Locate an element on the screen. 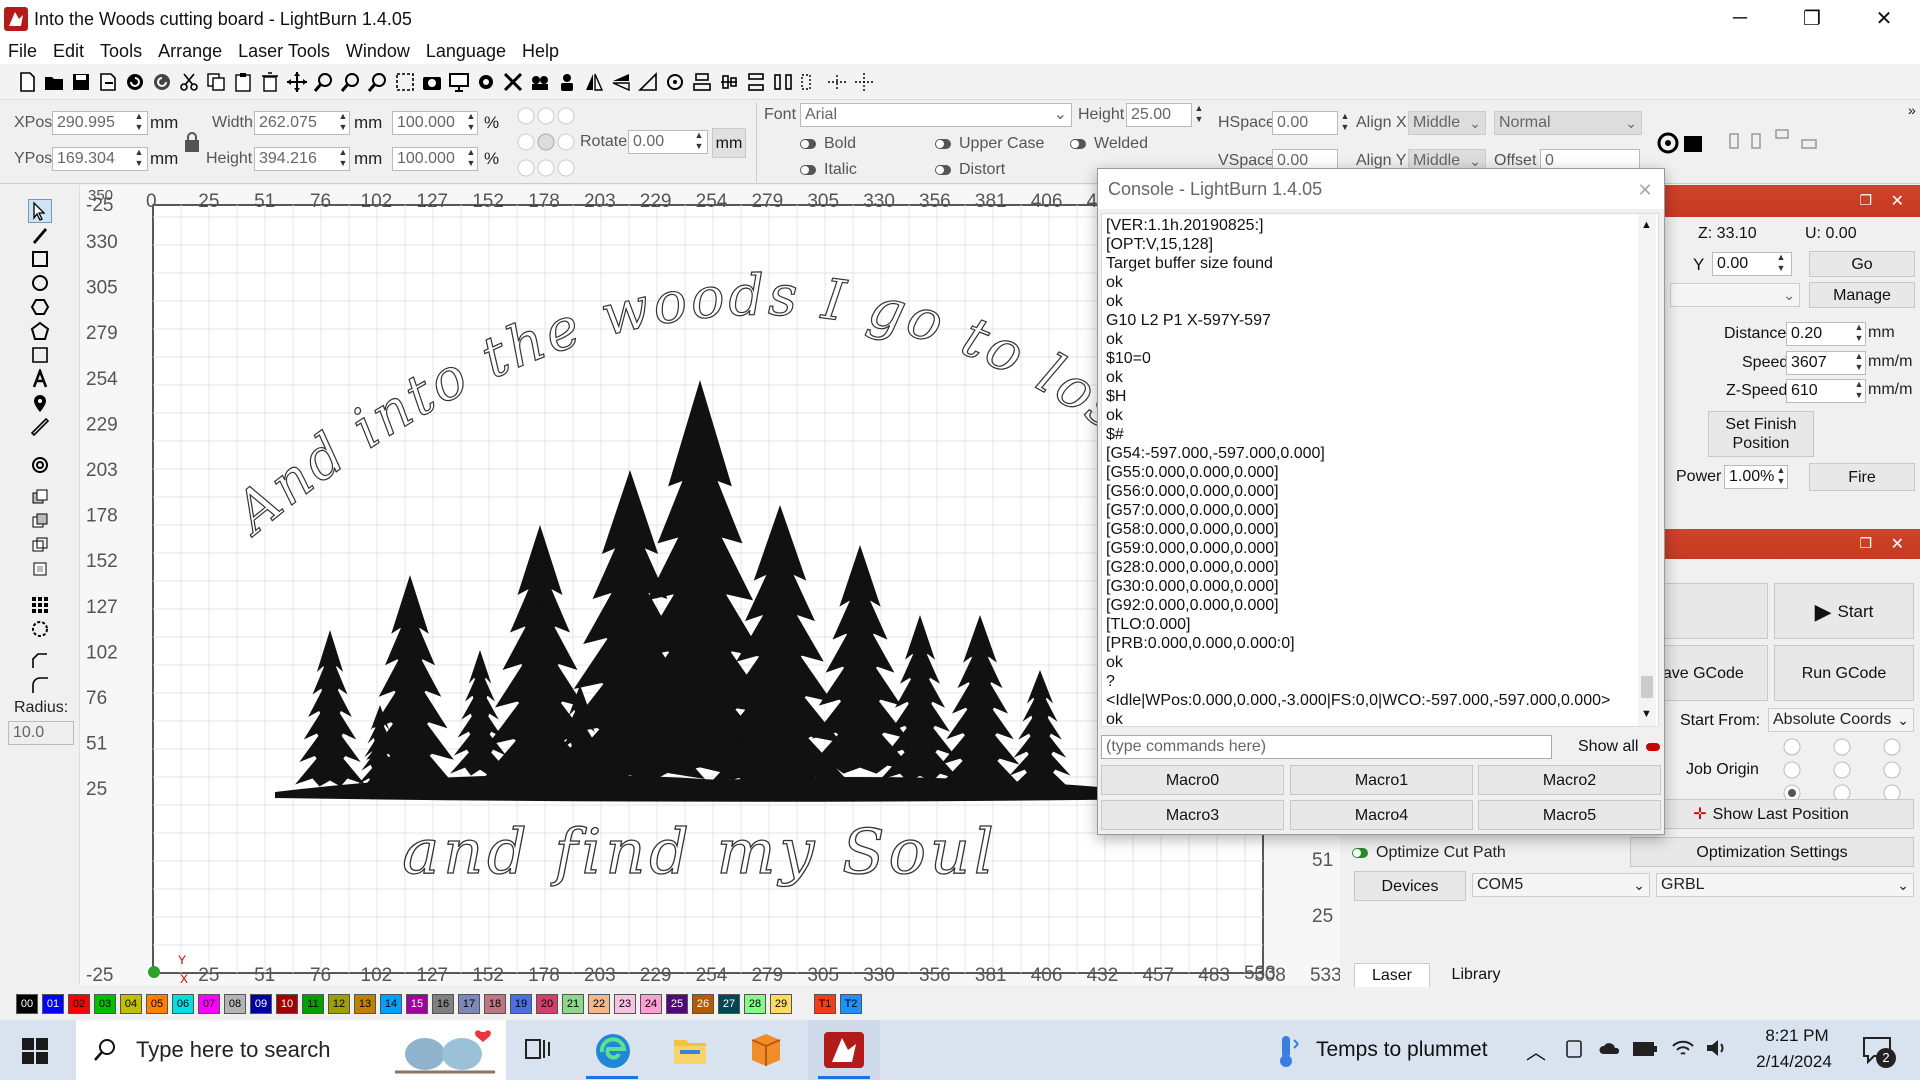 Image resolution: width=1920 pixels, height=1080 pixels. paste-icon is located at coordinates (243, 82).